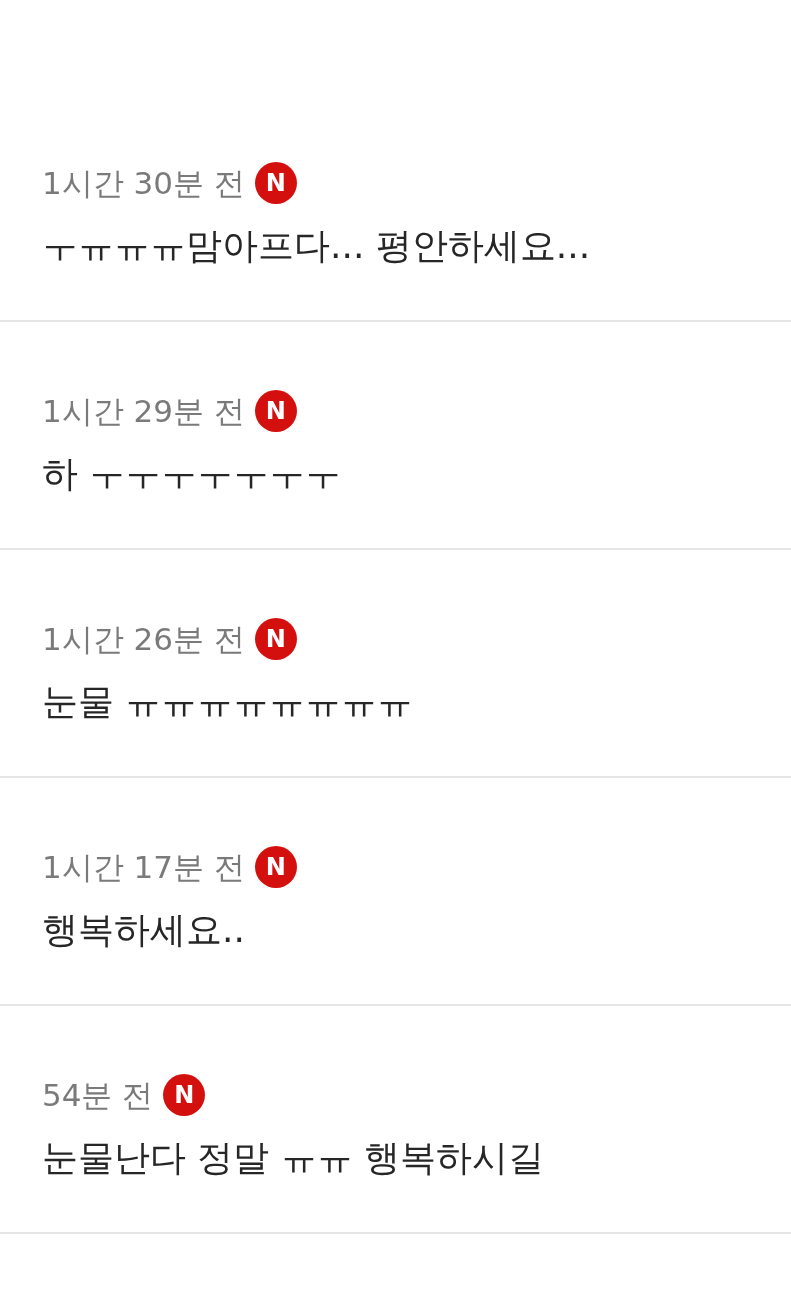  I want to click on comment-time: 54분 전, so click(98, 1095).